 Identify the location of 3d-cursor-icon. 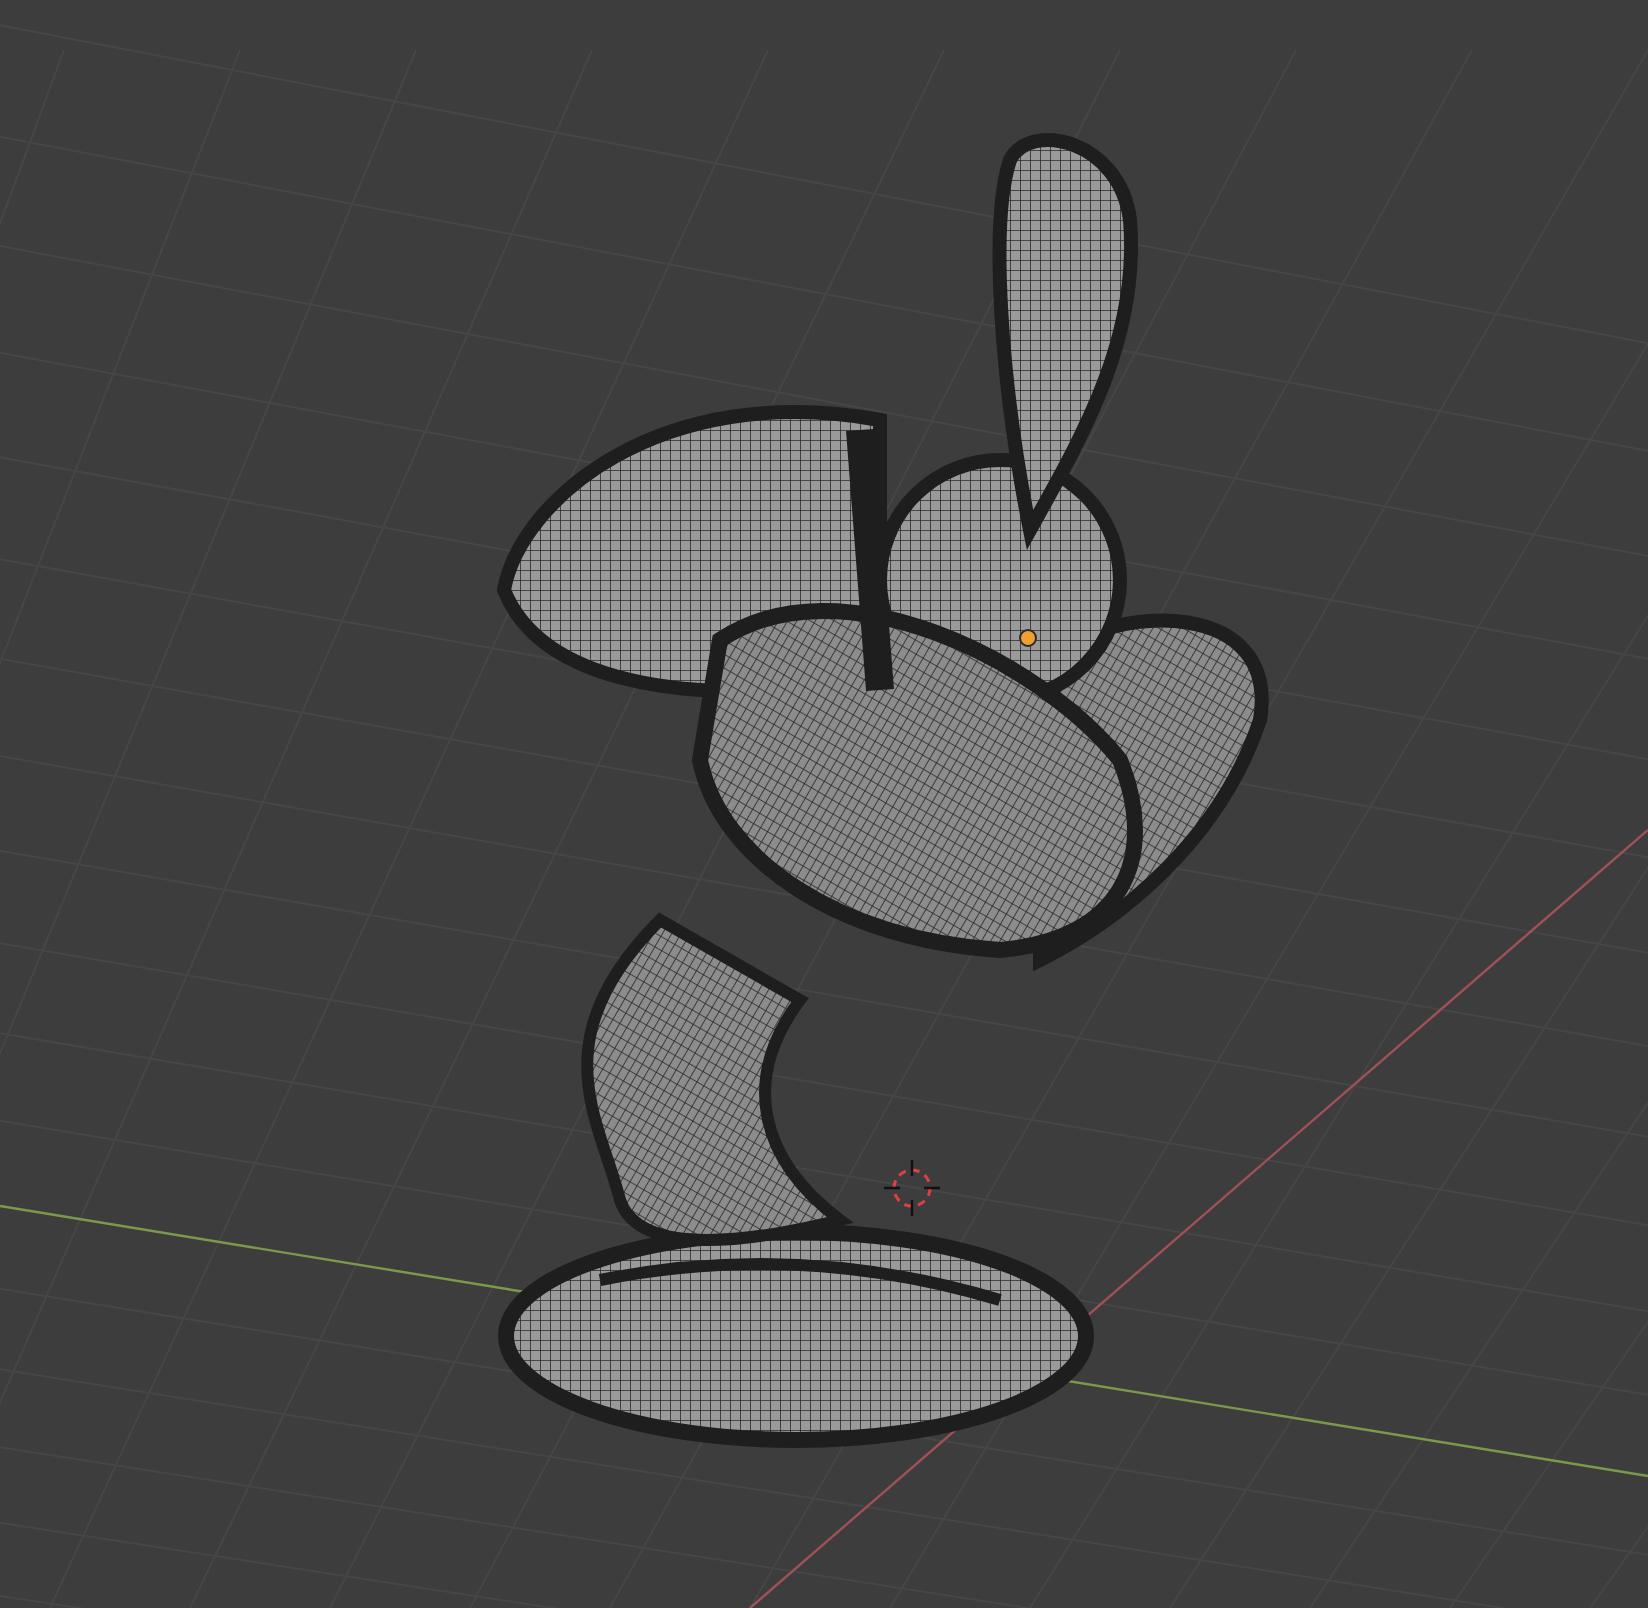
(912, 1188).